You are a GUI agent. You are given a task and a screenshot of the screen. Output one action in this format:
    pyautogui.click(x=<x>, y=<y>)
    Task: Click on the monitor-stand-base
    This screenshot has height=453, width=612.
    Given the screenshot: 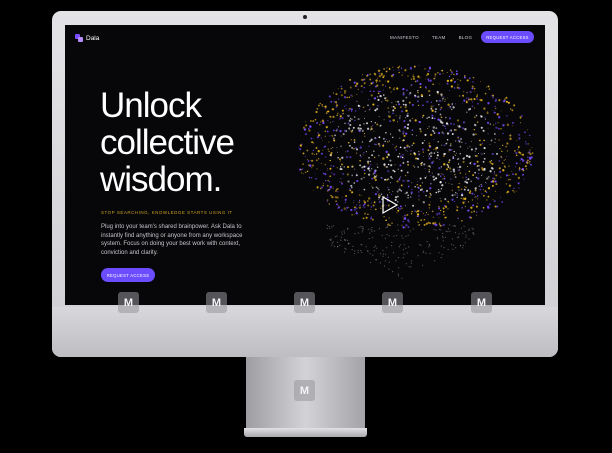 What is the action you would take?
    pyautogui.click(x=305, y=432)
    